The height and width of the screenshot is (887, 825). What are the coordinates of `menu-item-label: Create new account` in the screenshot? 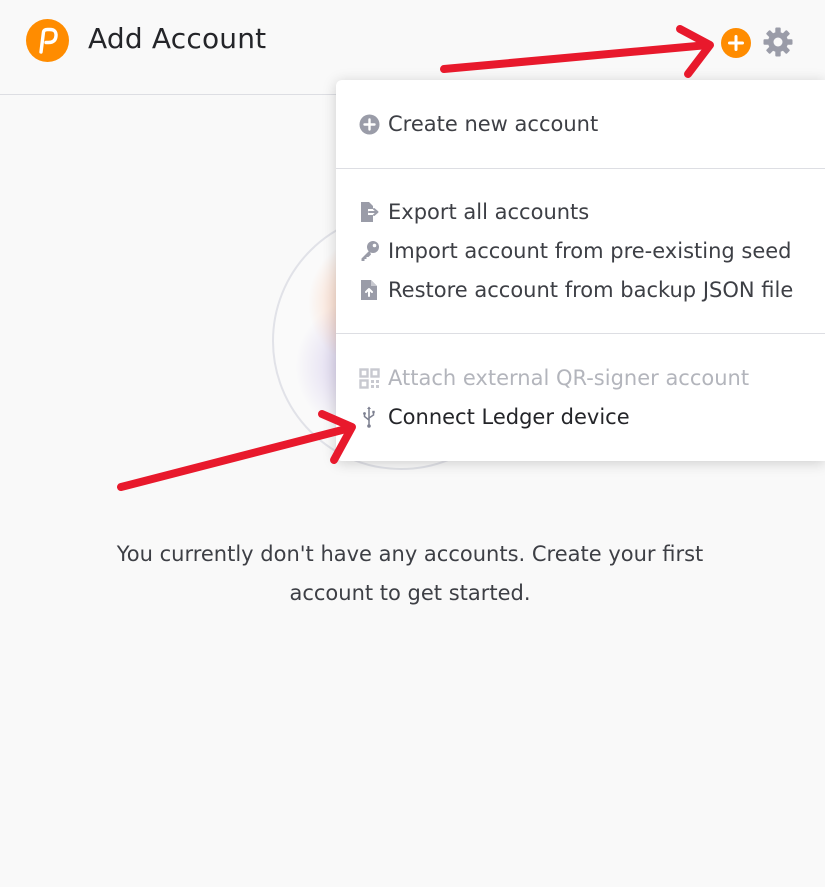 It's located at (493, 124).